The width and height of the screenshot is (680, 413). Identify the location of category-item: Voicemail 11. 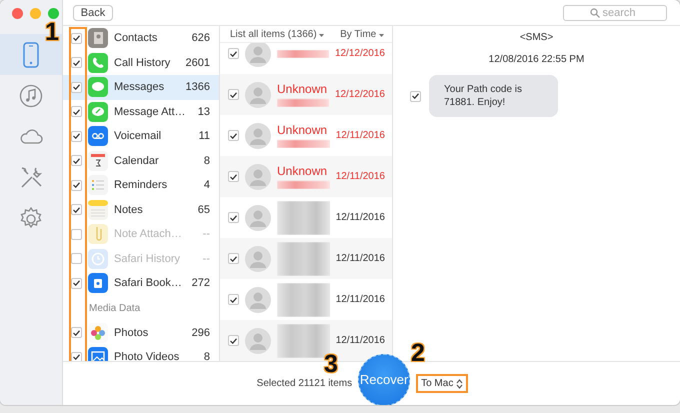
(141, 136).